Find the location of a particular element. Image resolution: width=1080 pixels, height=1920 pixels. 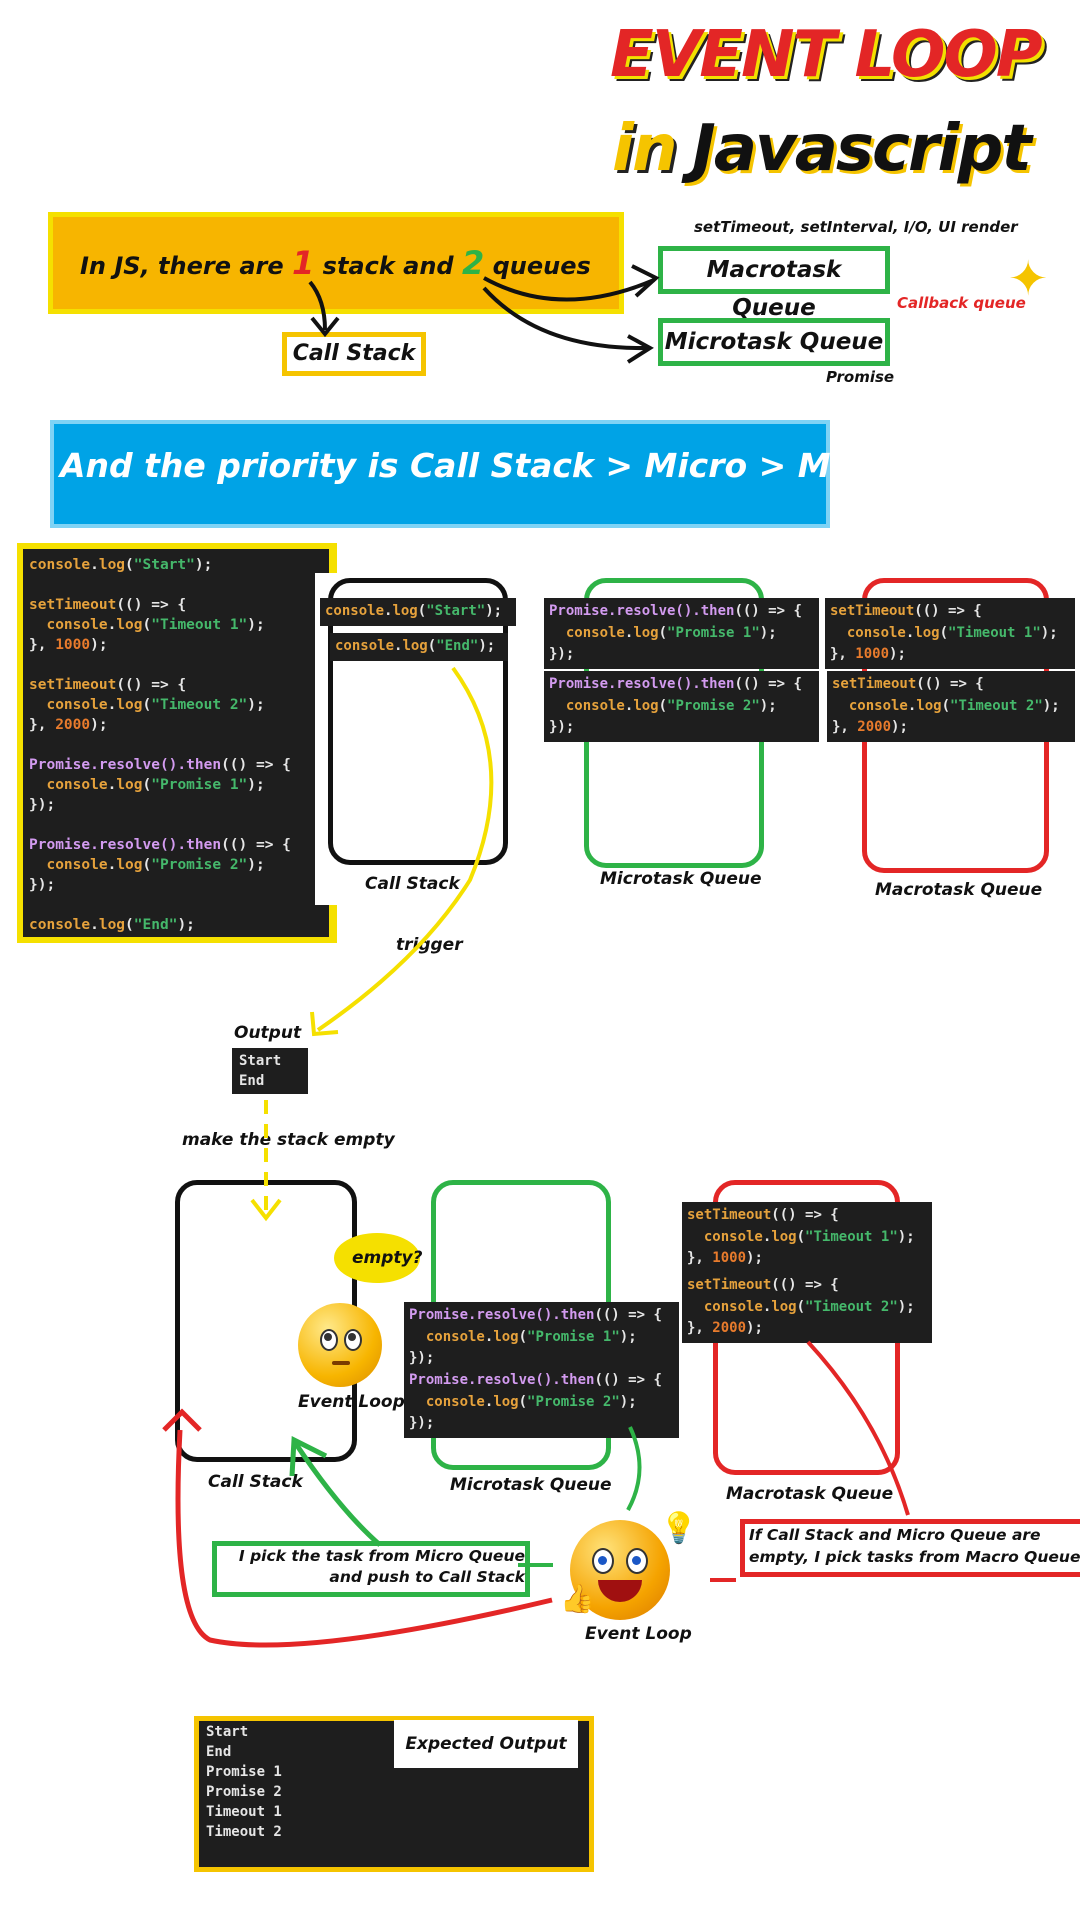

trigger-arrow is located at coordinates (405, 849).